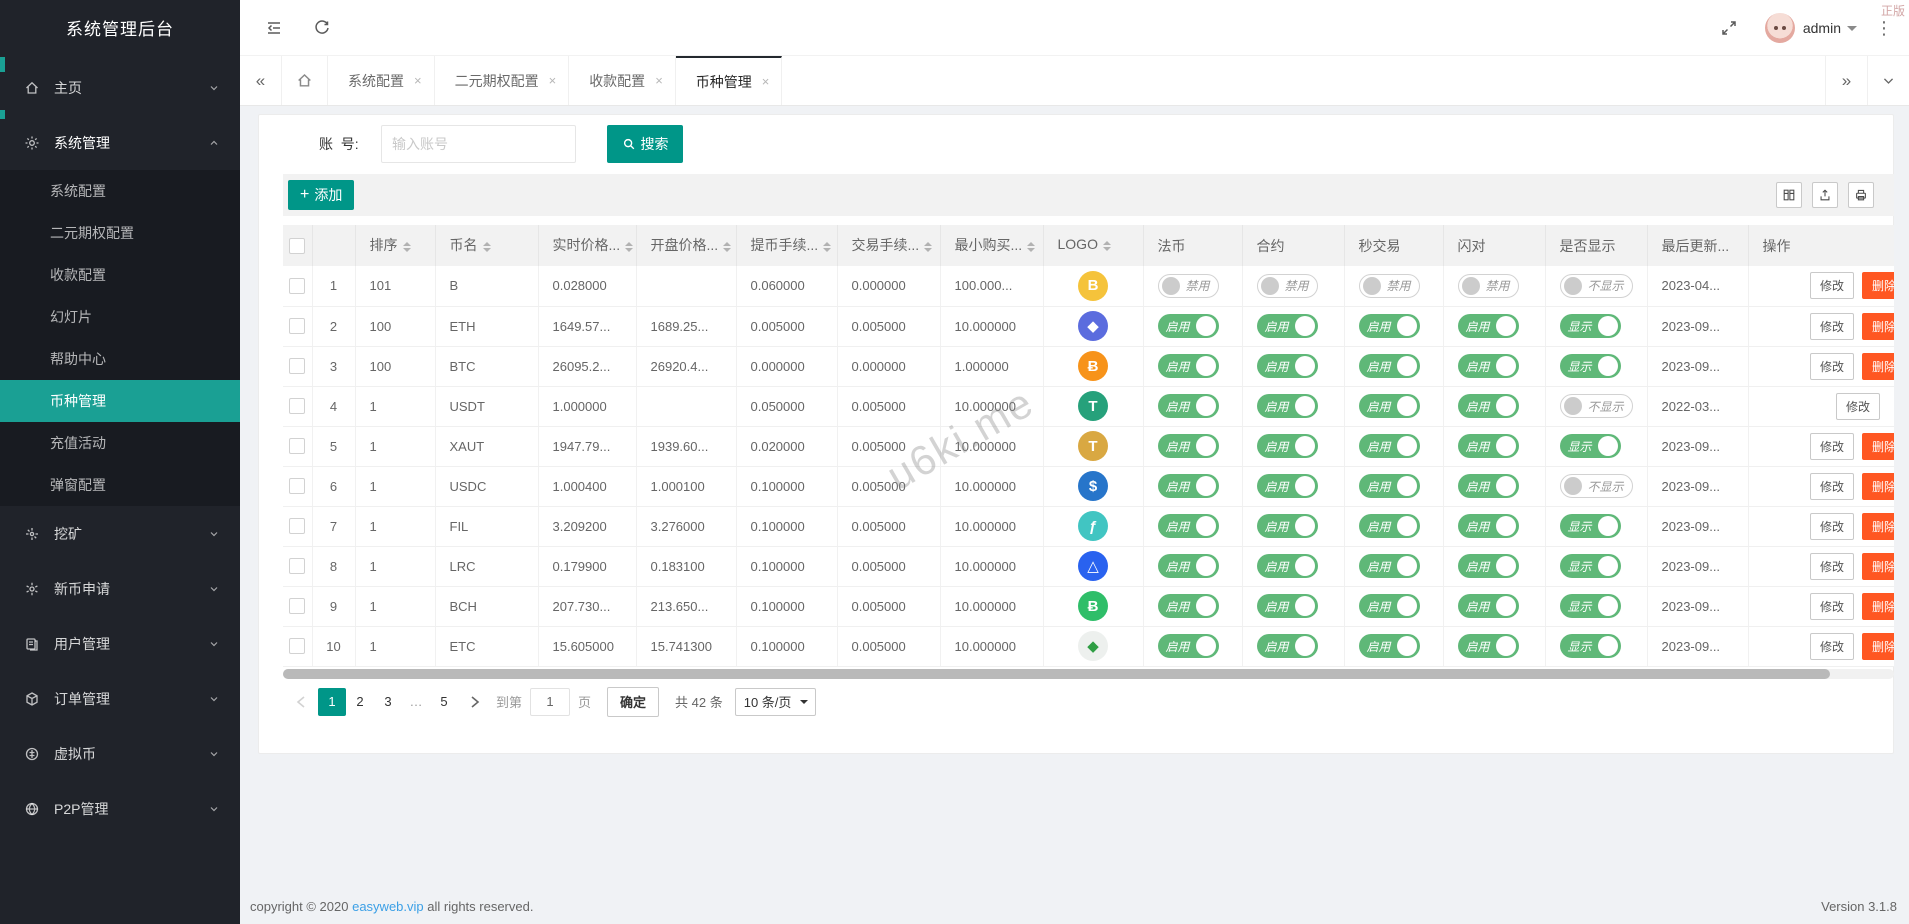 Image resolution: width=1909 pixels, height=924 pixels. Describe the element at coordinates (120, 401) in the screenshot. I see `sidebar-subitem-coin-management: 币种管理` at that location.